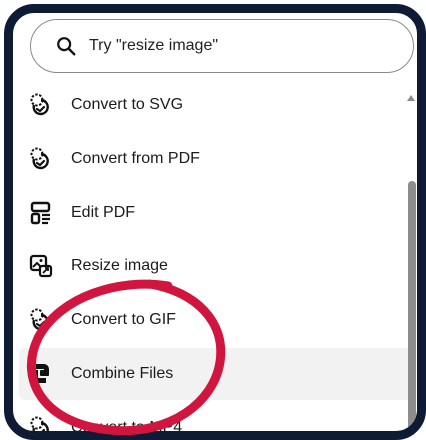 This screenshot has width=426, height=440. Describe the element at coordinates (103, 212) in the screenshot. I see `menu-item-label: Edit PDF` at that location.